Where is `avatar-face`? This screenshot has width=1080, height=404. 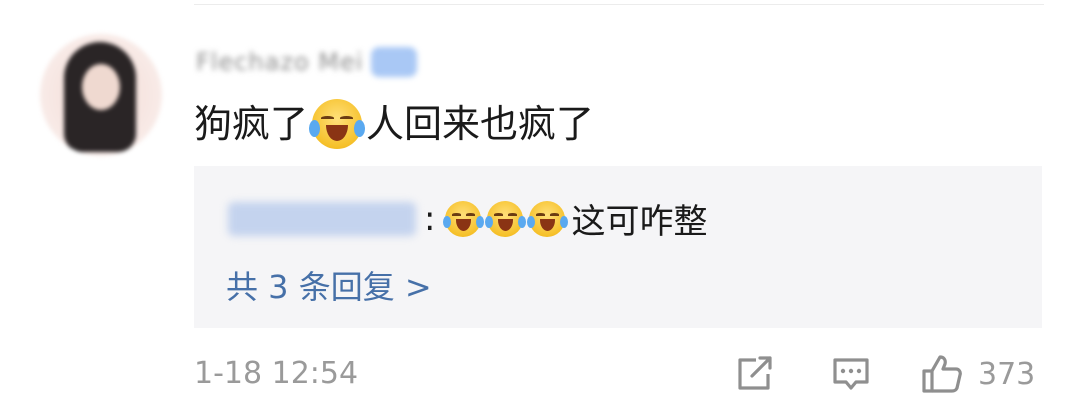 avatar-face is located at coordinates (101, 87).